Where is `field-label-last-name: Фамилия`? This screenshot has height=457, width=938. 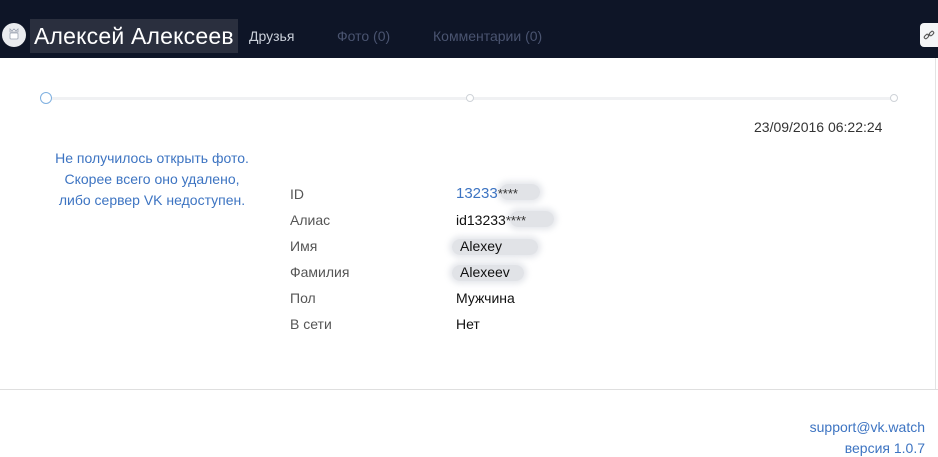 field-label-last-name: Фамилия is located at coordinates (320, 272).